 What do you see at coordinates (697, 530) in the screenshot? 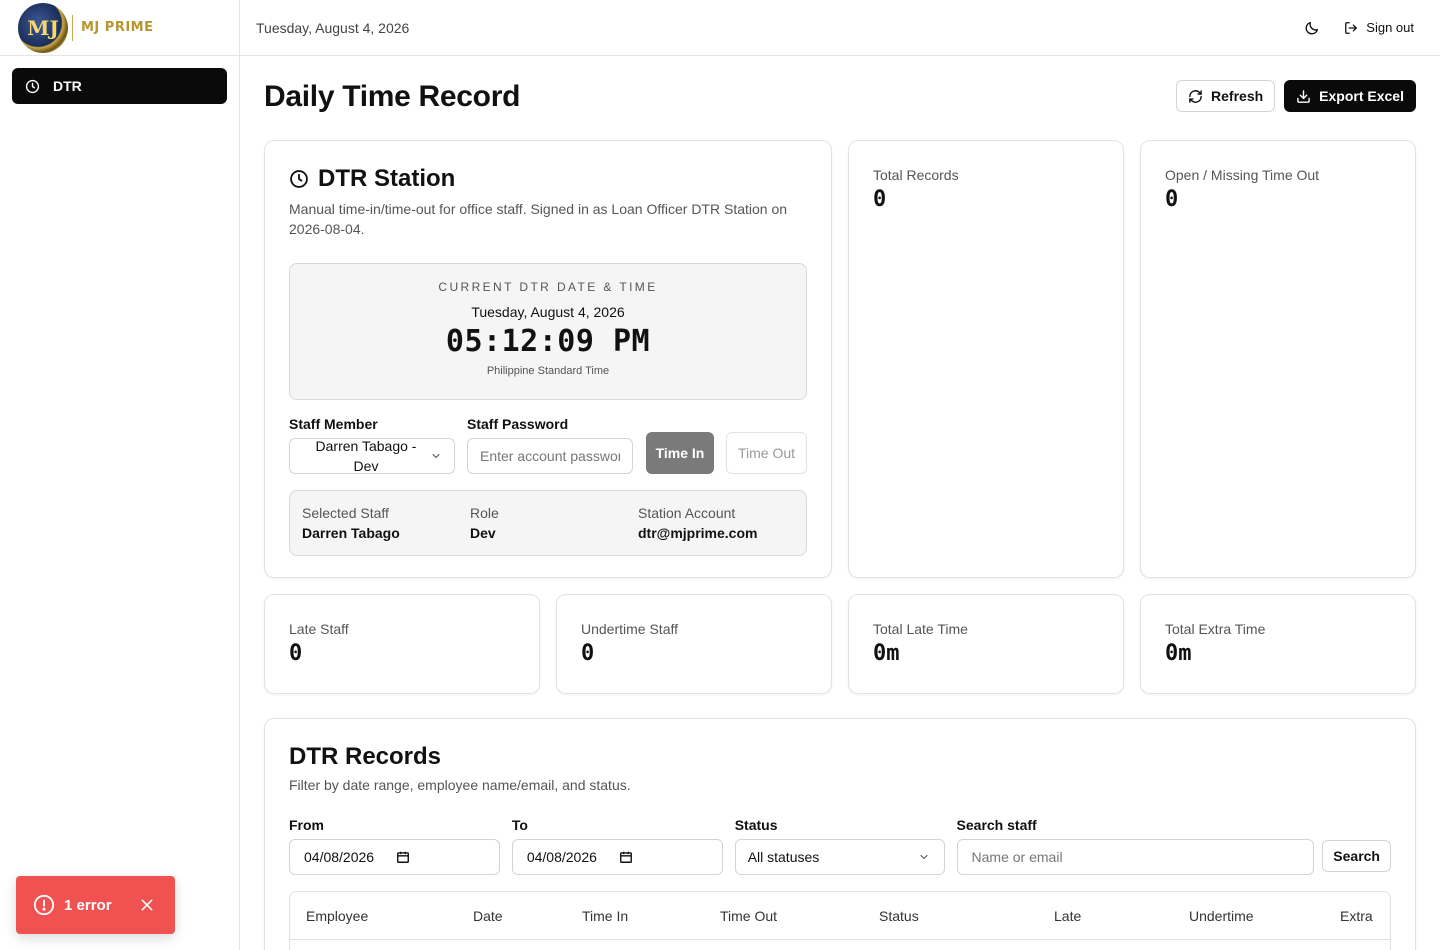
I see `info-station-account: Station Account dtr@mjprime.com` at bounding box center [697, 530].